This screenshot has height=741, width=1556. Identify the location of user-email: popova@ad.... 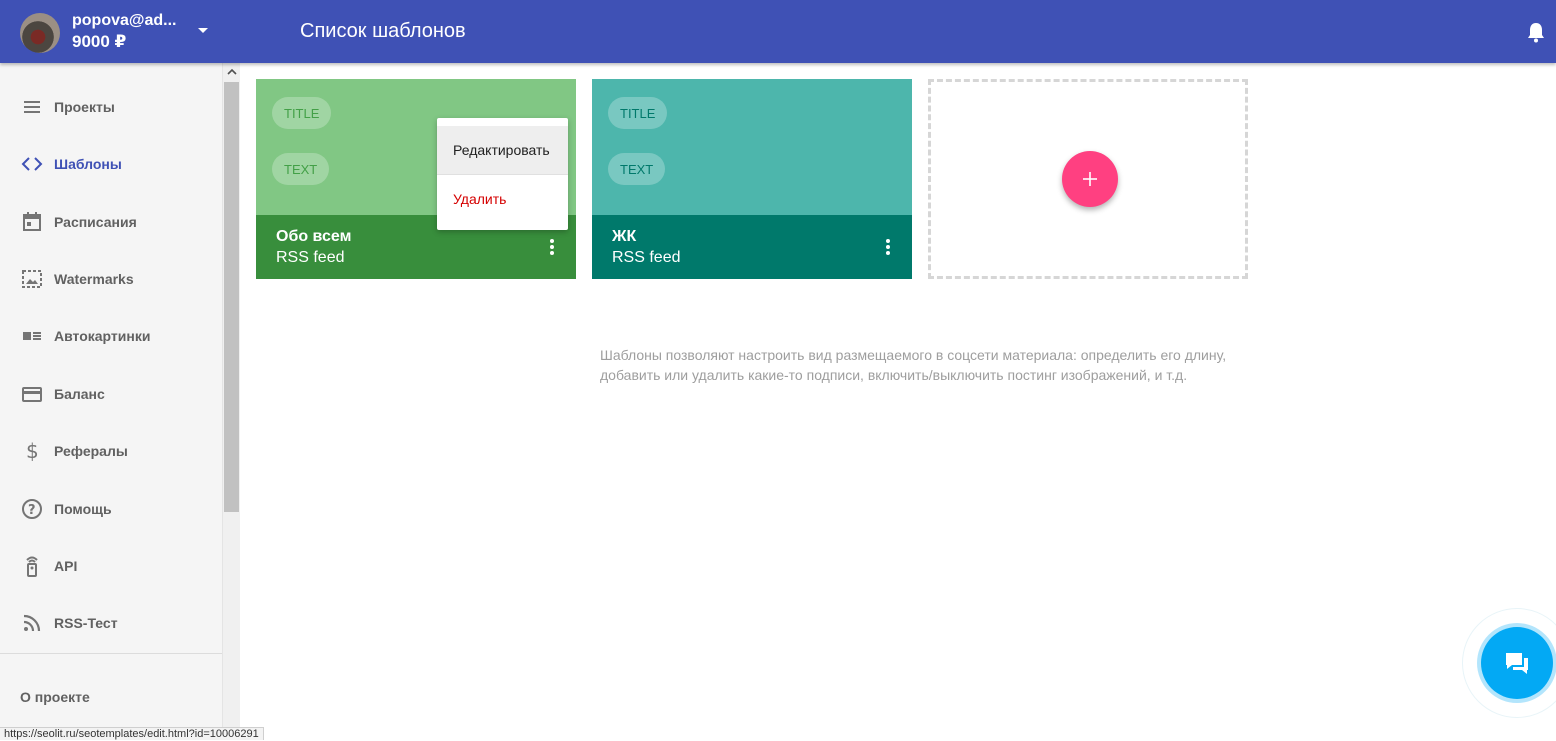
(124, 21).